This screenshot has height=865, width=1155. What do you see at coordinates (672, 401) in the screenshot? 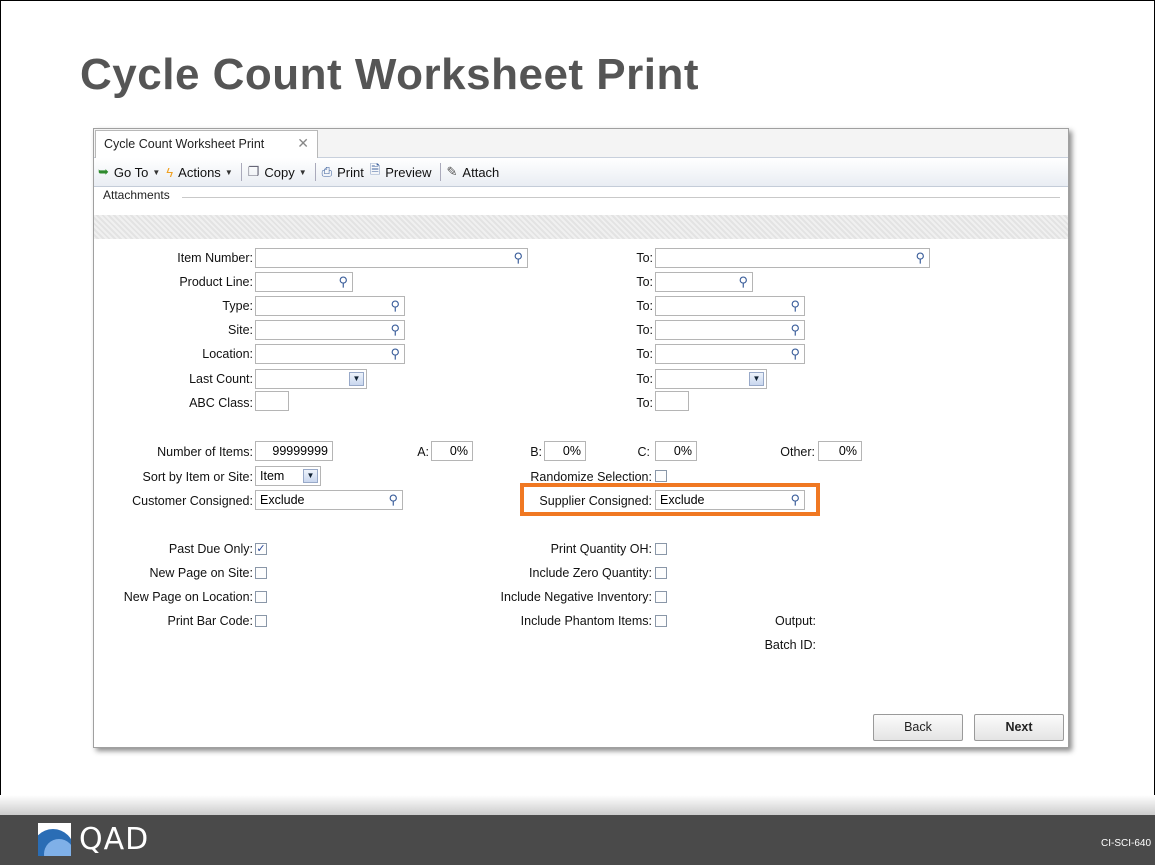
I see `abc-class-to-input` at bounding box center [672, 401].